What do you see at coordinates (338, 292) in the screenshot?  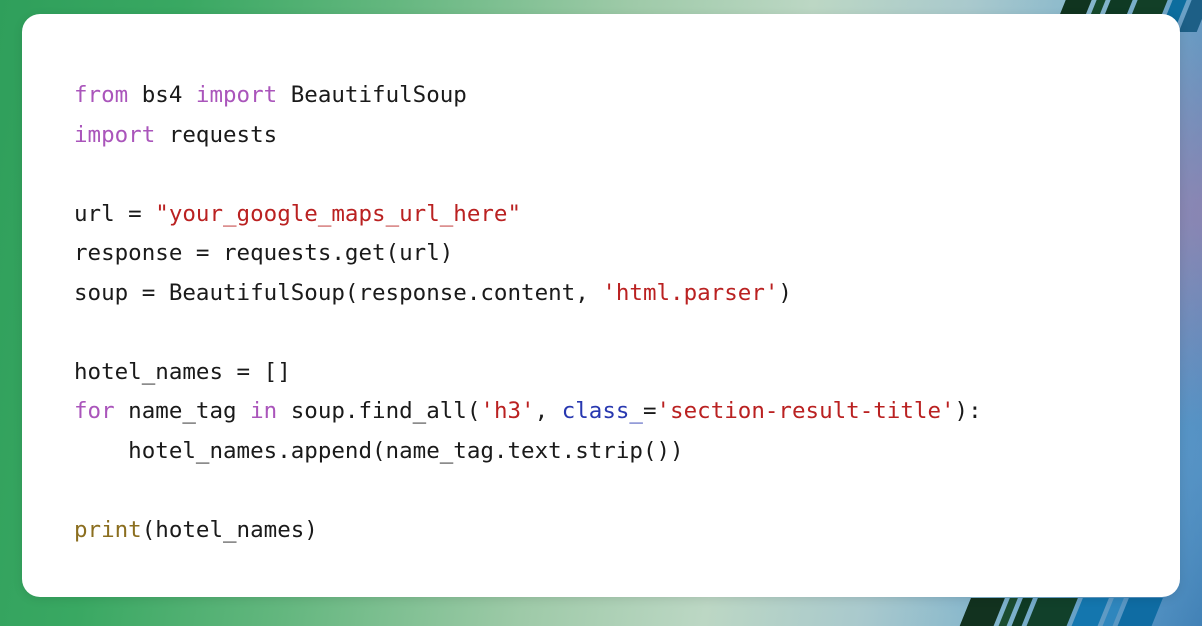 I see `code-token-text-default: soup = BeautifulSoup(response.content,` at bounding box center [338, 292].